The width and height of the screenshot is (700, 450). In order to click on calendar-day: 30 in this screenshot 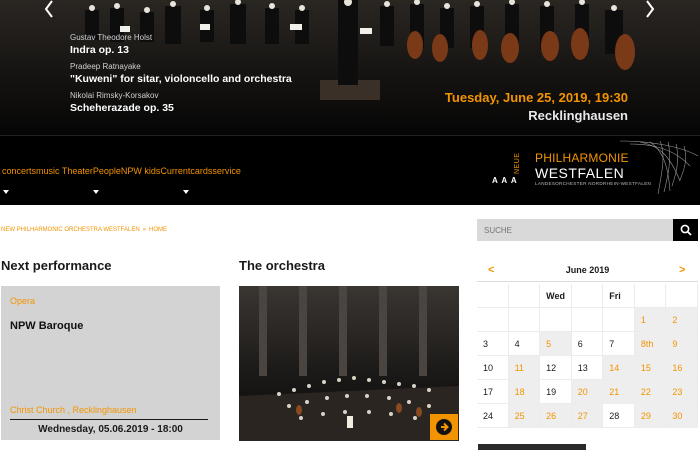, I will do `click(682, 416)`.